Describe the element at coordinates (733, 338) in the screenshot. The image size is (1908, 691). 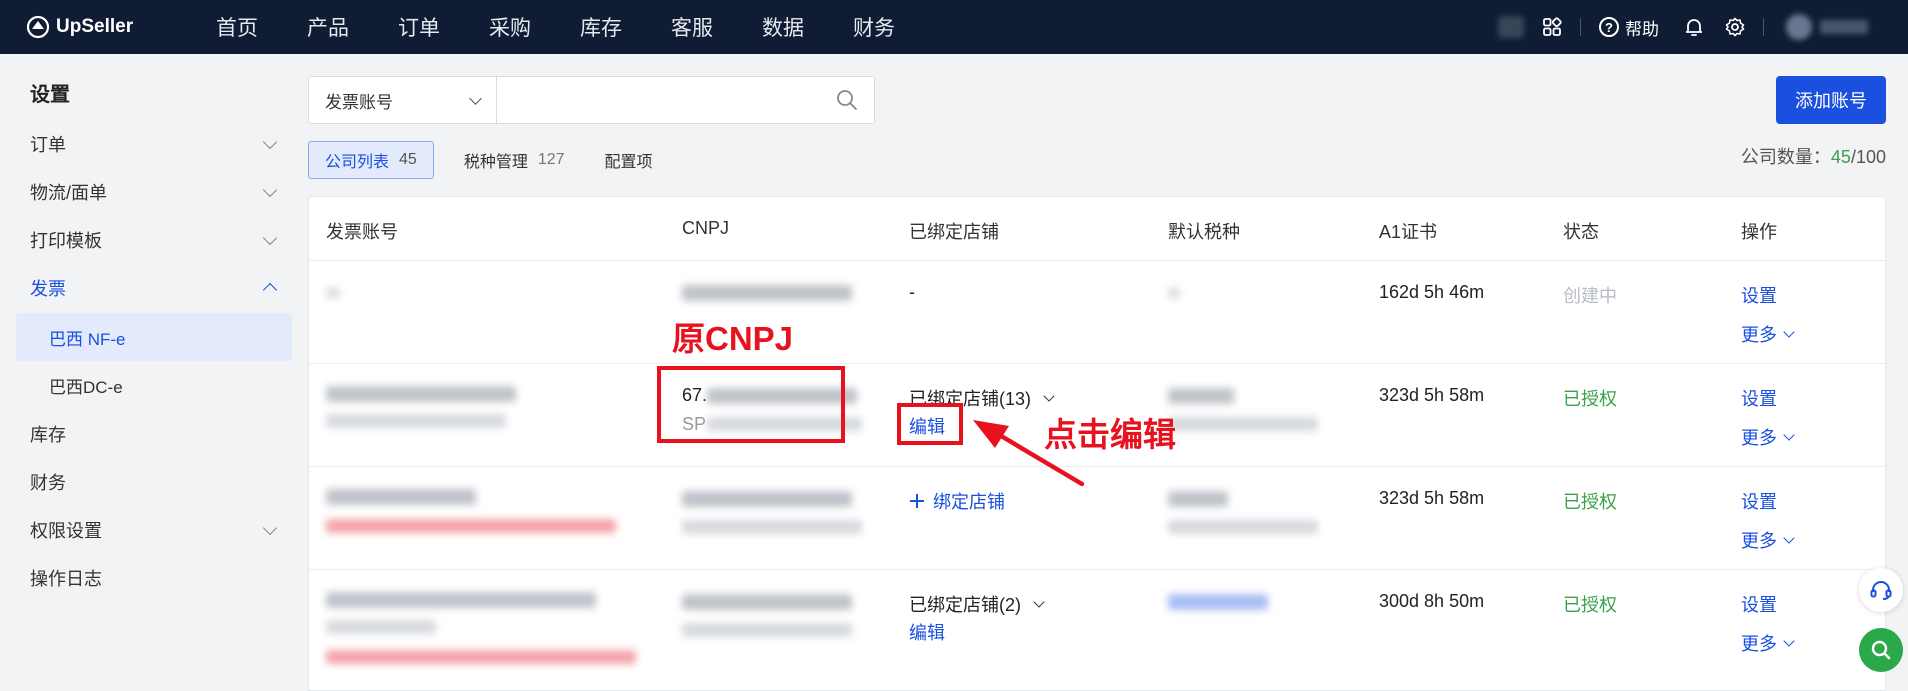
I see `annotation-original-cnpj: 原CNPJ` at that location.